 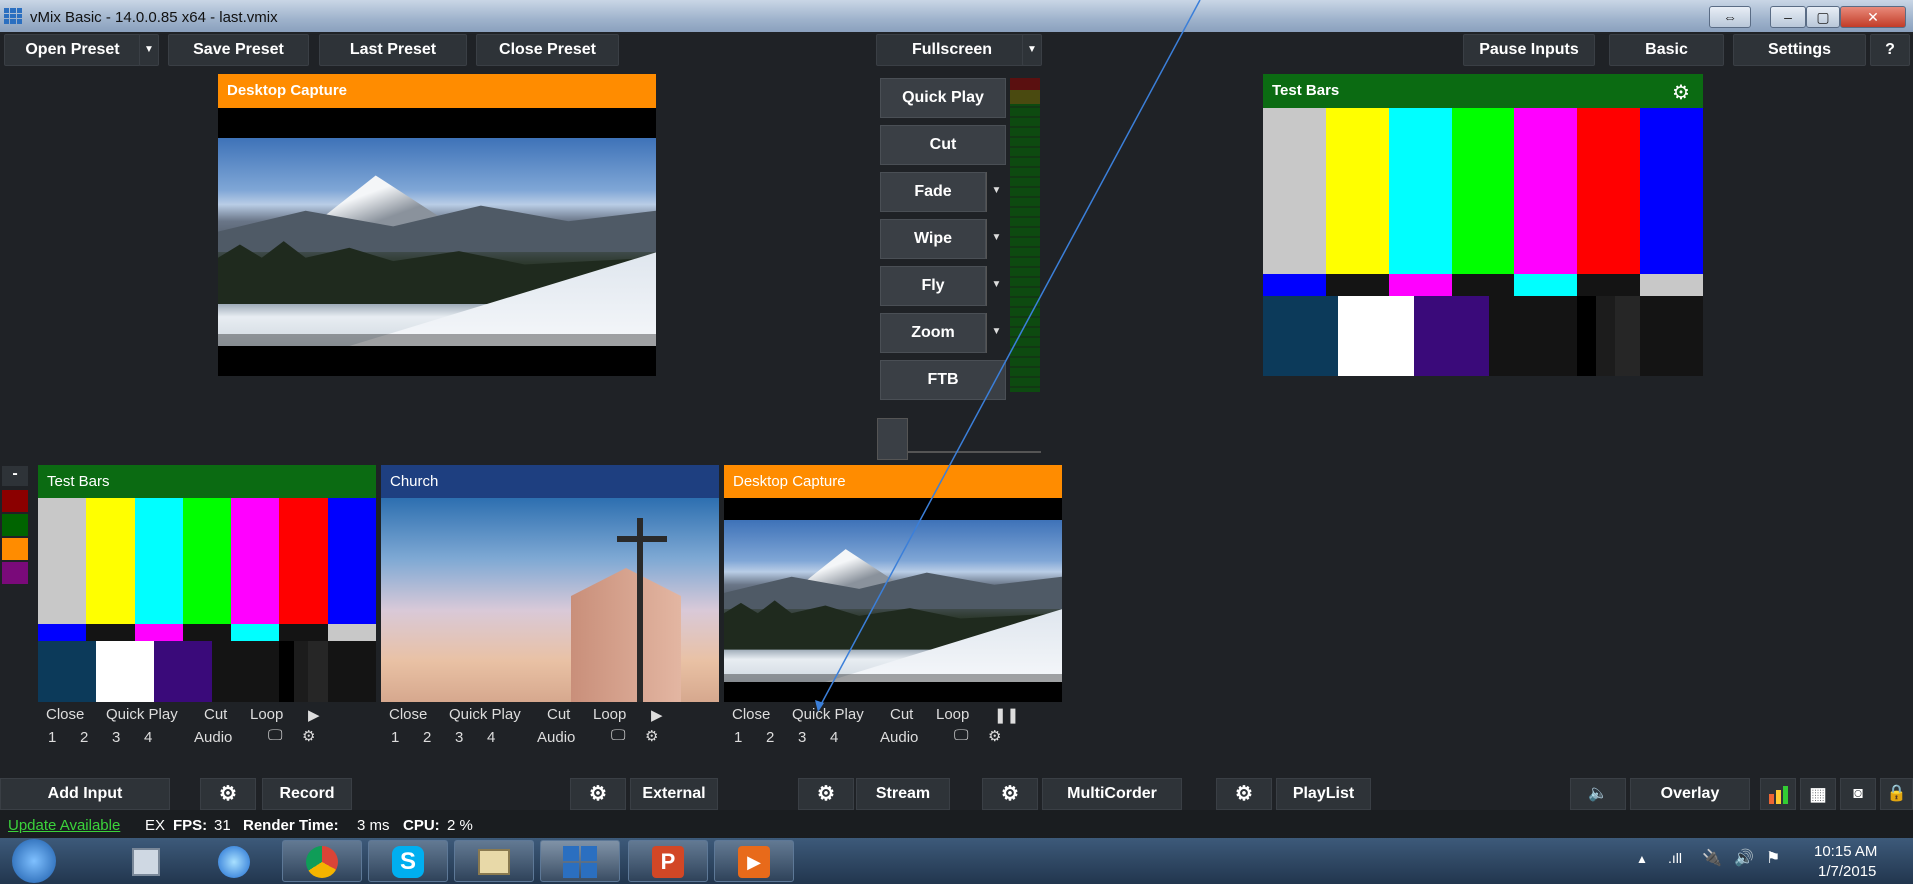 I want to click on playlist-gear-icon: ⚙, so click(x=1244, y=794).